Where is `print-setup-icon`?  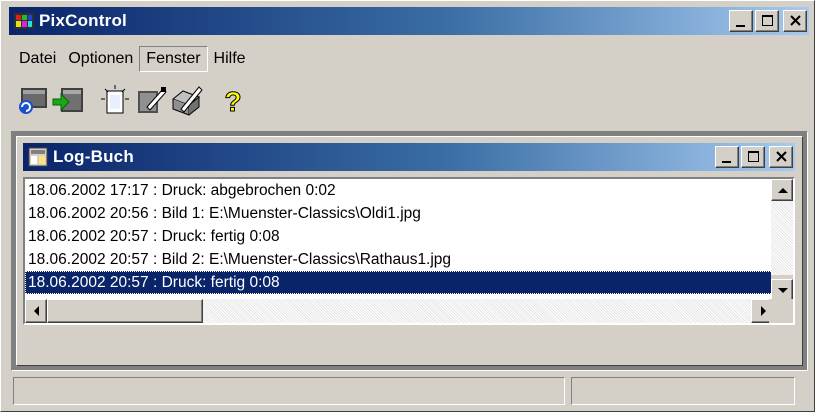
print-setup-icon is located at coordinates (152, 100).